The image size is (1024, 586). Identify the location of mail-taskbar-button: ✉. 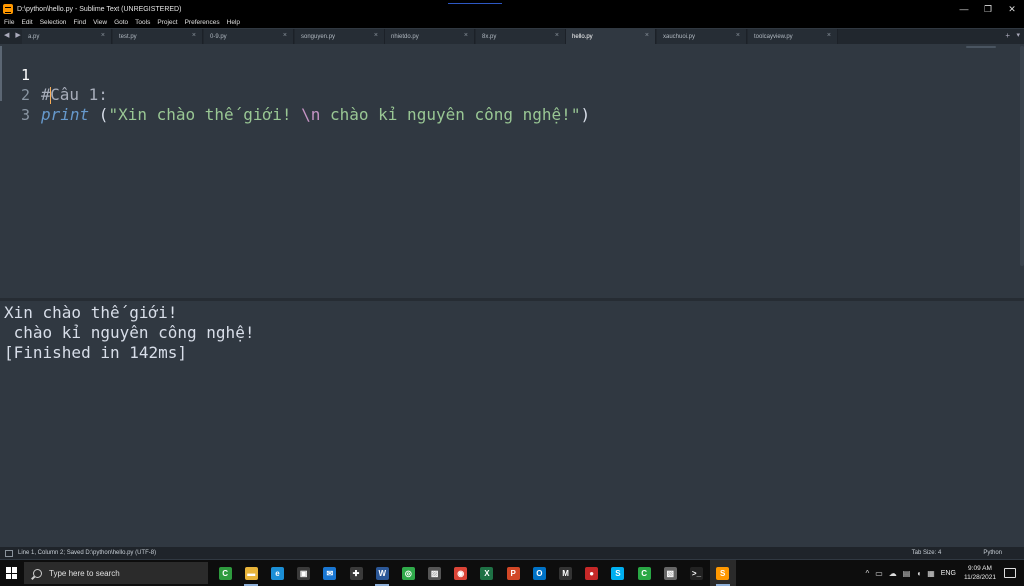
(330, 573).